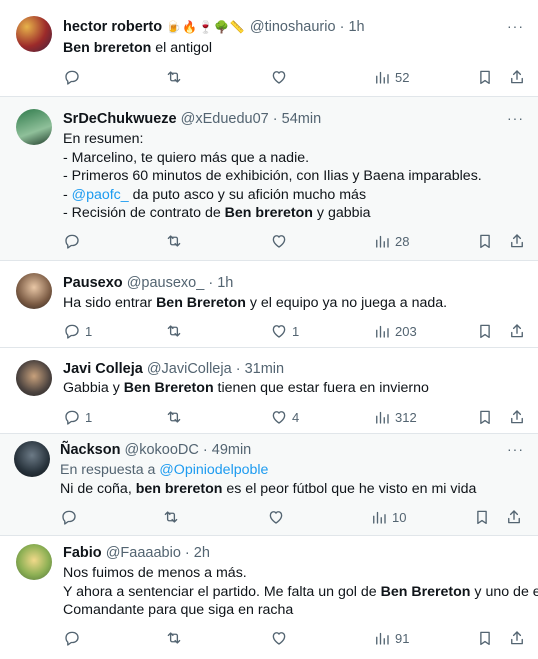  What do you see at coordinates (296, 331) in the screenshot?
I see `like-count: 1` at bounding box center [296, 331].